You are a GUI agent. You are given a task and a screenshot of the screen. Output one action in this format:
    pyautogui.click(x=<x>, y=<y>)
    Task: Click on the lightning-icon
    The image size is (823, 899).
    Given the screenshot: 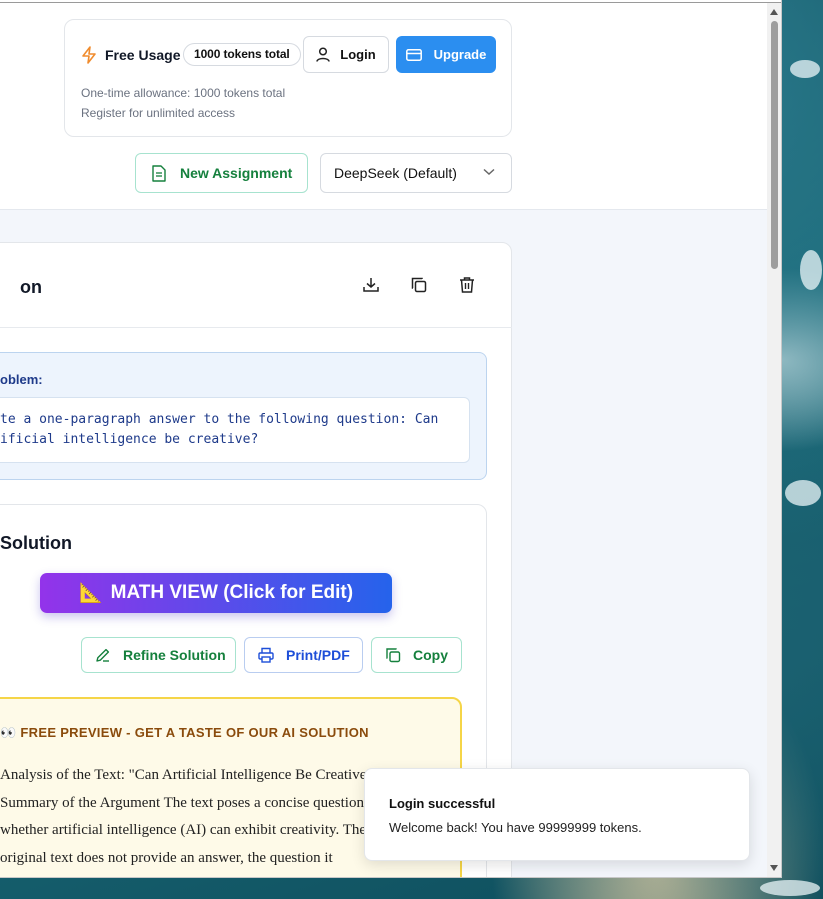 What is the action you would take?
    pyautogui.click(x=89, y=55)
    